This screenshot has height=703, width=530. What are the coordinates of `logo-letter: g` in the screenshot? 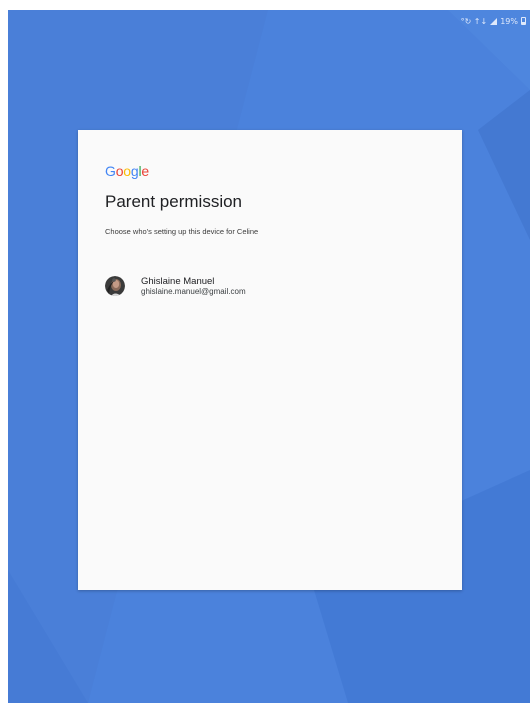 It's located at (134, 171).